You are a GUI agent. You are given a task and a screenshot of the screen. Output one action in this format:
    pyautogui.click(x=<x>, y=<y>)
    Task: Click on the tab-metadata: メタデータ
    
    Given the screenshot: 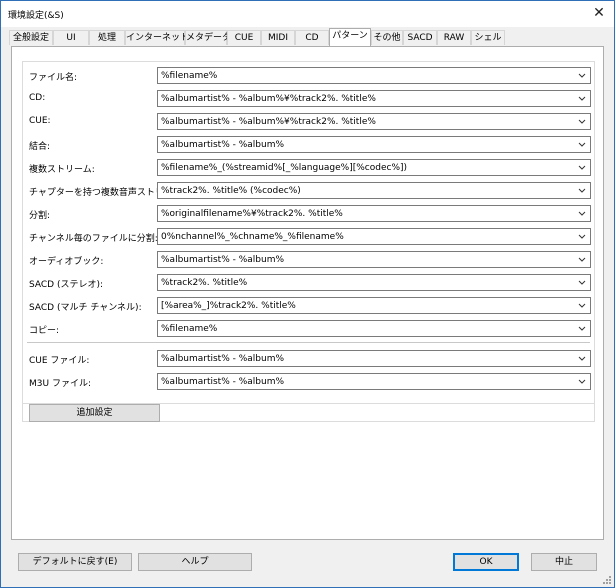 What is the action you would take?
    pyautogui.click(x=208, y=37)
    